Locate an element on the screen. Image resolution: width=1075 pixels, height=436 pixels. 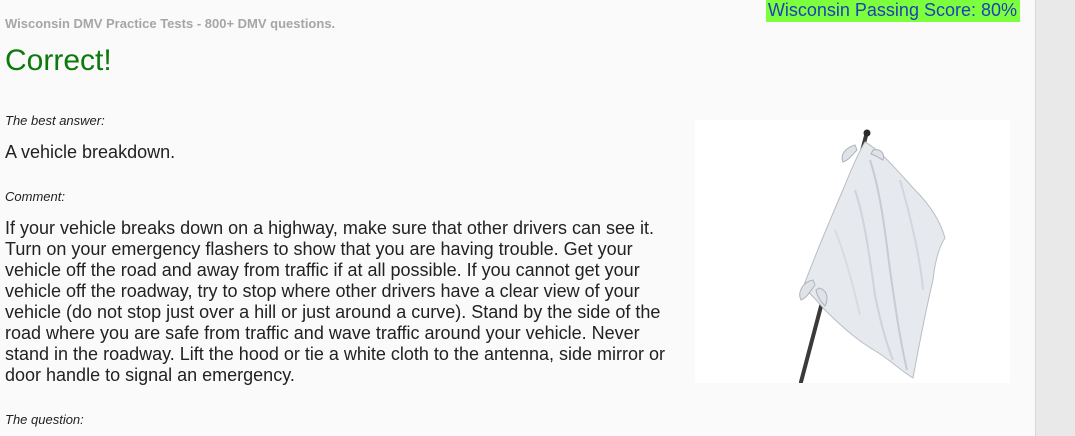
passing-score-badge: Wisconsin Passing Score: 80% is located at coordinates (893, 11).